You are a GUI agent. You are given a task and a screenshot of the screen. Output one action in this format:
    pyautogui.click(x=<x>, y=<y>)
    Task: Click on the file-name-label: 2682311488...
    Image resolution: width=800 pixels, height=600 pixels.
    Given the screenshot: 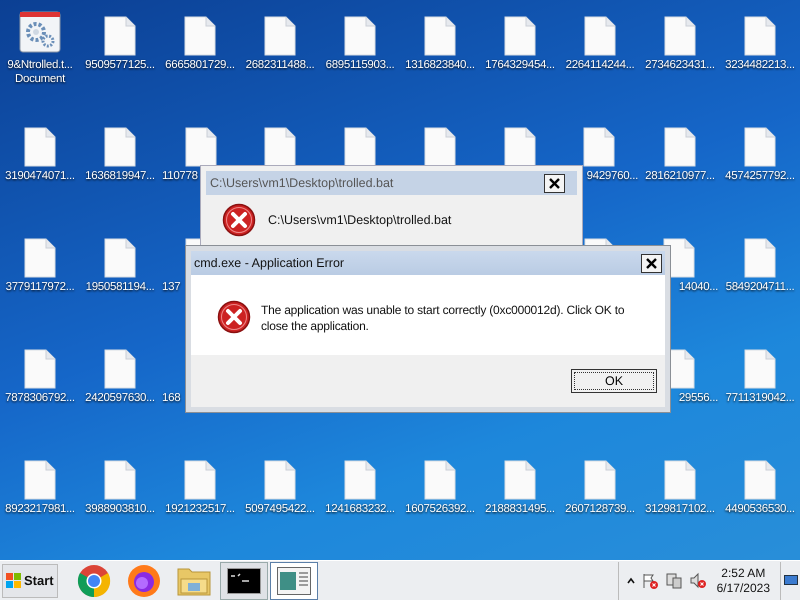 What is the action you would take?
    pyautogui.click(x=280, y=65)
    